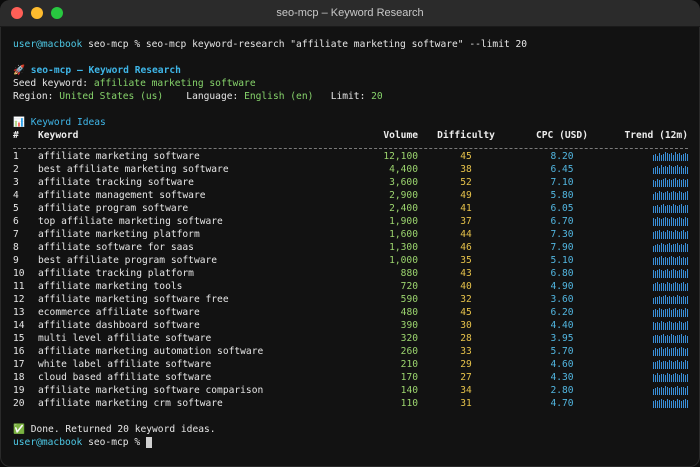 The image size is (700, 467). What do you see at coordinates (409, 299) in the screenshot?
I see `row-volume: 590` at bounding box center [409, 299].